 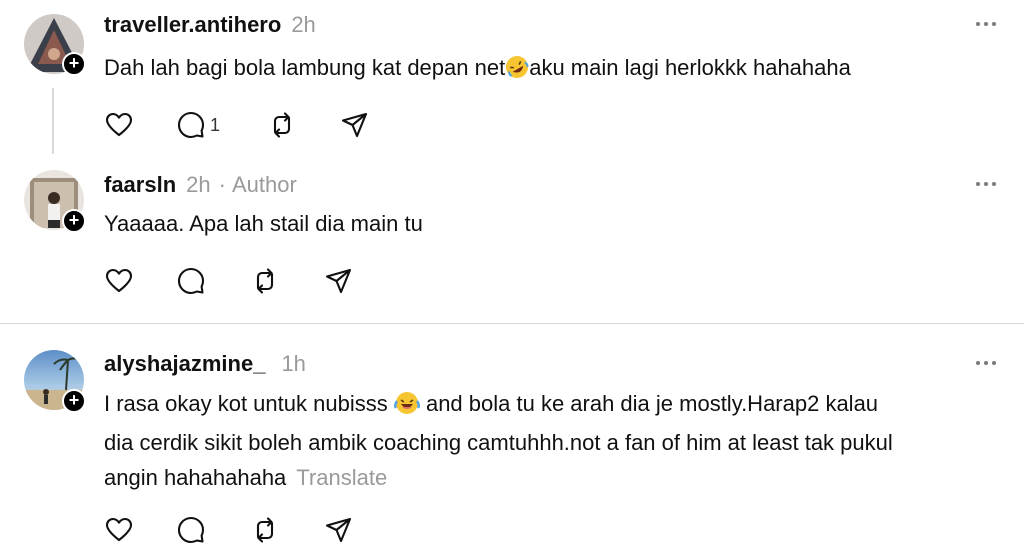 What do you see at coordinates (554, 477) in the screenshot?
I see `post-text-line: angin hahahahaha Translate` at bounding box center [554, 477].